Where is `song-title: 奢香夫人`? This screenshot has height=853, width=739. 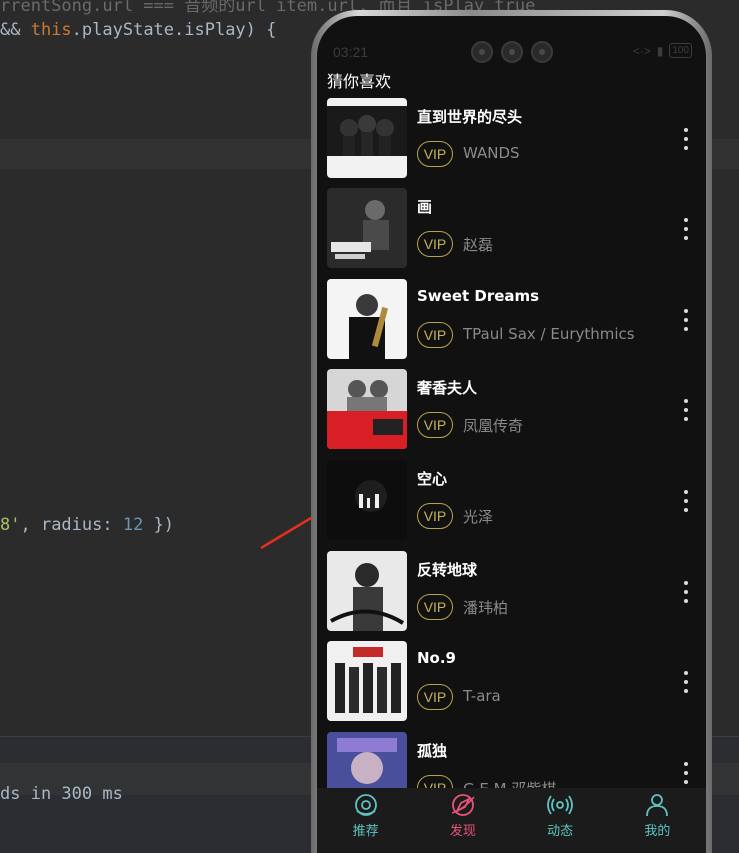 song-title: 奢香夫人 is located at coordinates (447, 388).